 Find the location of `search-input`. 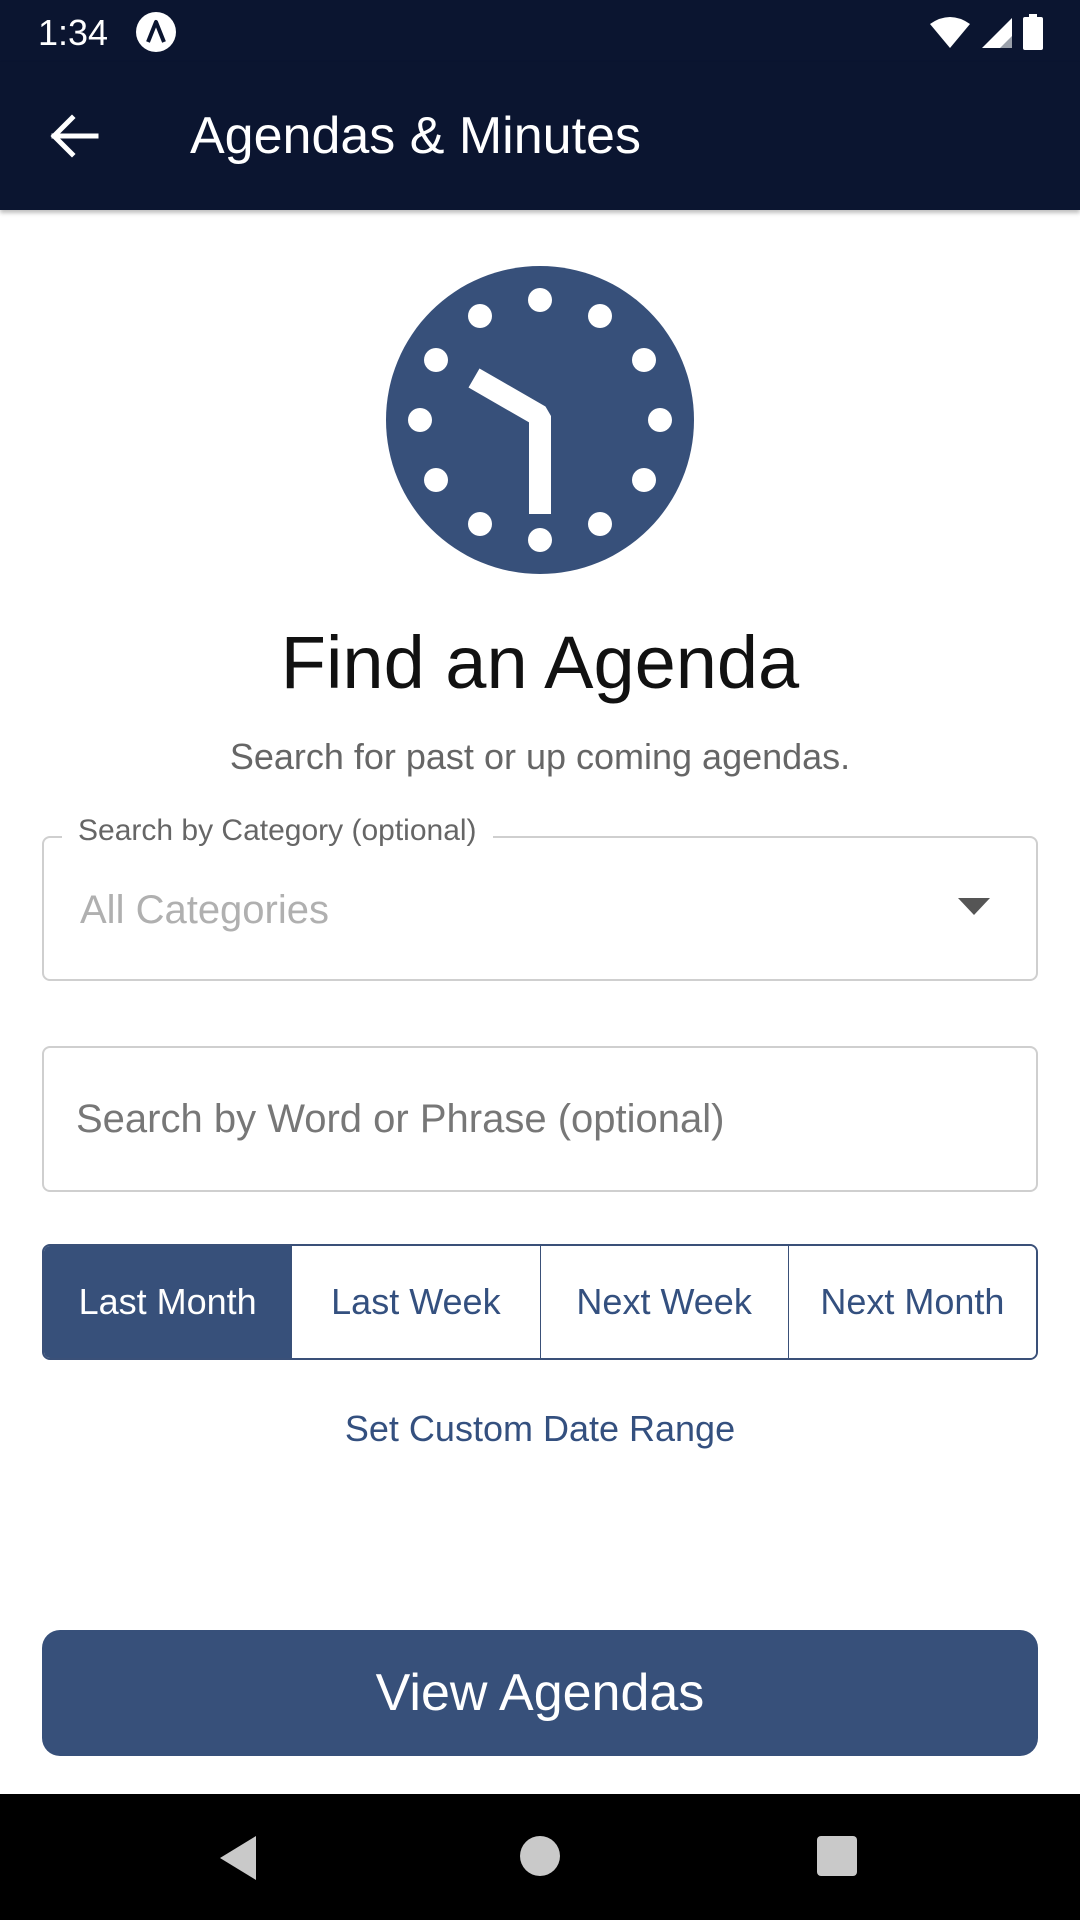

search-input is located at coordinates (540, 1119).